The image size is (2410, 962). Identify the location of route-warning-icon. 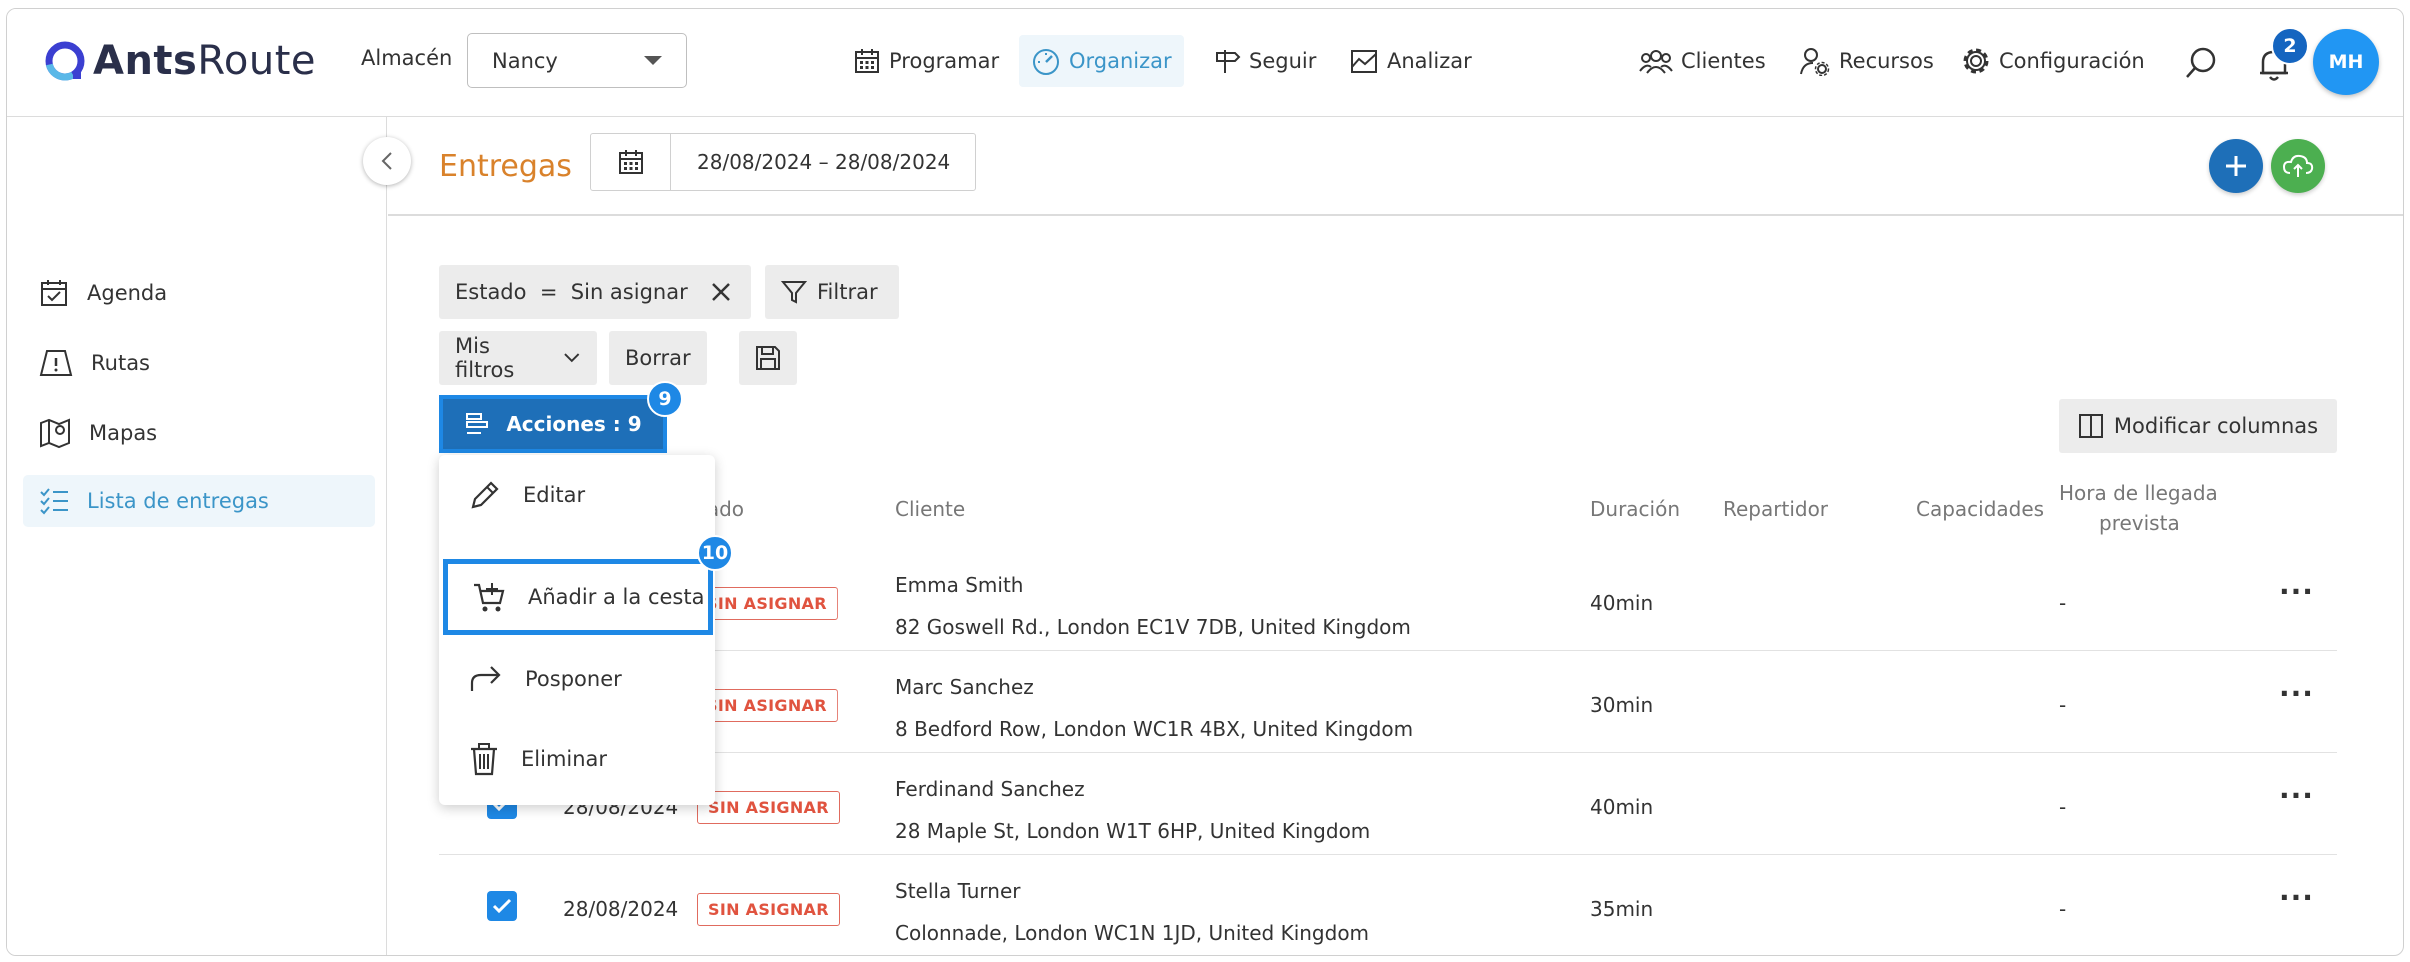
(56, 363).